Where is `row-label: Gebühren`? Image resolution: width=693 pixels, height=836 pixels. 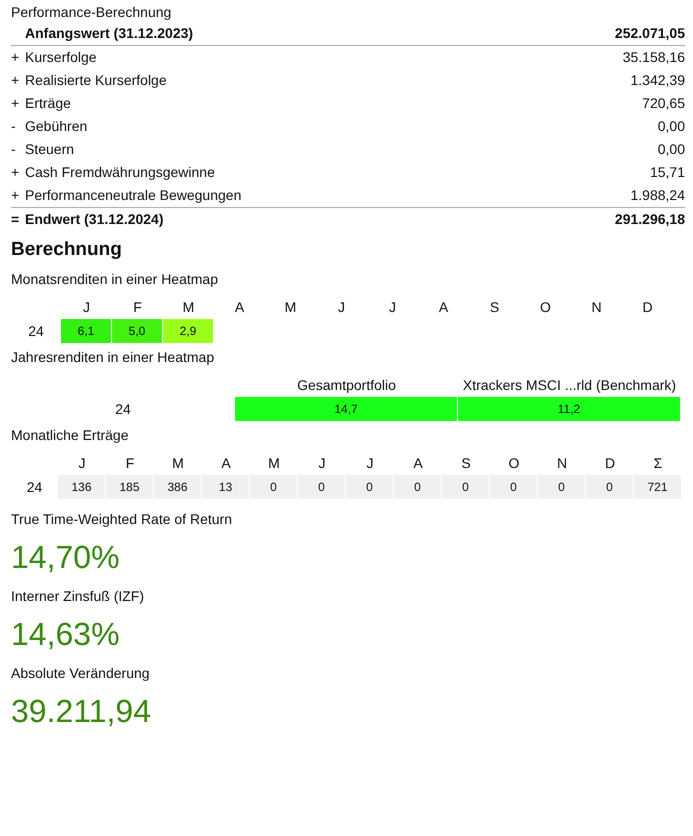
row-label: Gebühren is located at coordinates (56, 126).